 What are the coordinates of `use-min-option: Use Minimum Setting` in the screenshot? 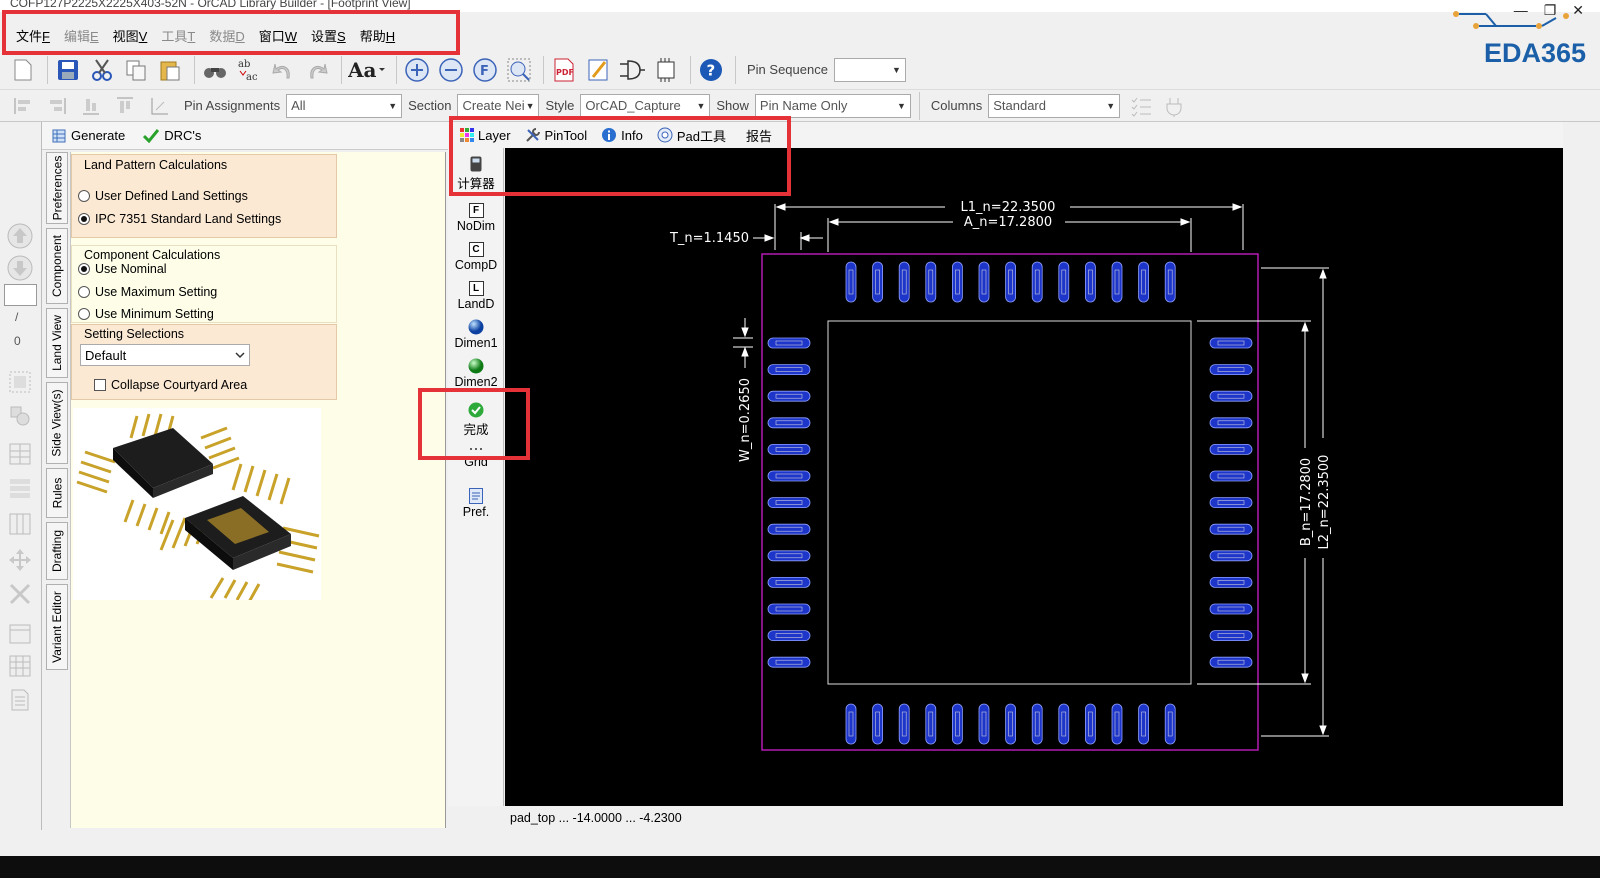 It's located at (146, 314).